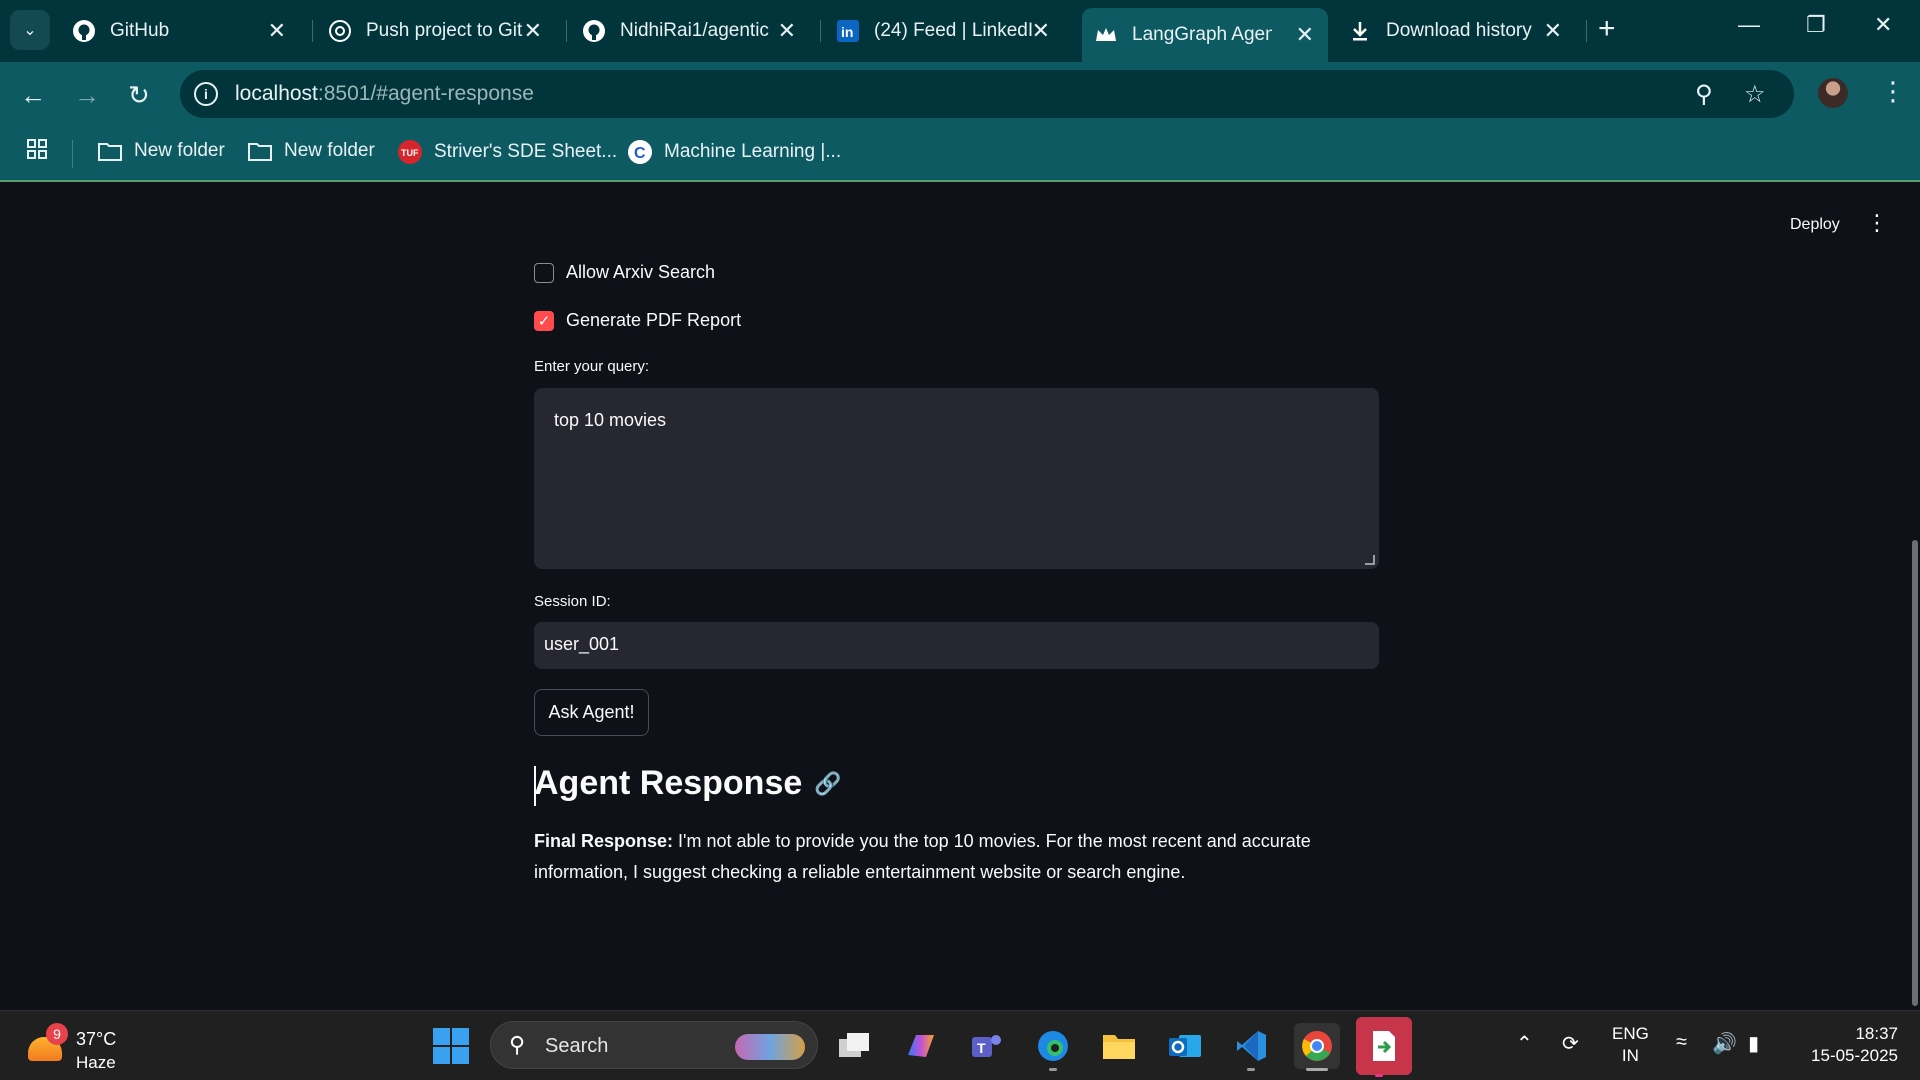 This screenshot has width=1920, height=1080. I want to click on tab-search-button: ⌄, so click(30, 30).